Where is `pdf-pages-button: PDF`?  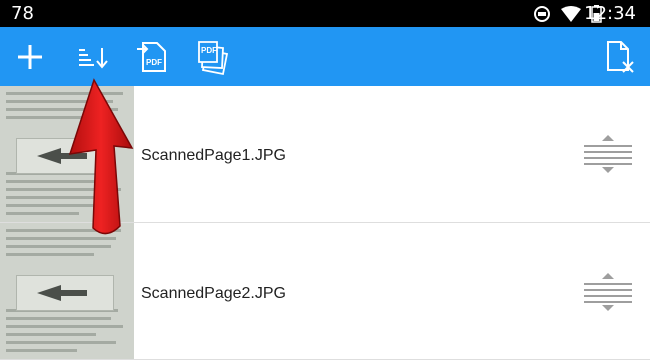 pdf-pages-button: PDF is located at coordinates (212, 56).